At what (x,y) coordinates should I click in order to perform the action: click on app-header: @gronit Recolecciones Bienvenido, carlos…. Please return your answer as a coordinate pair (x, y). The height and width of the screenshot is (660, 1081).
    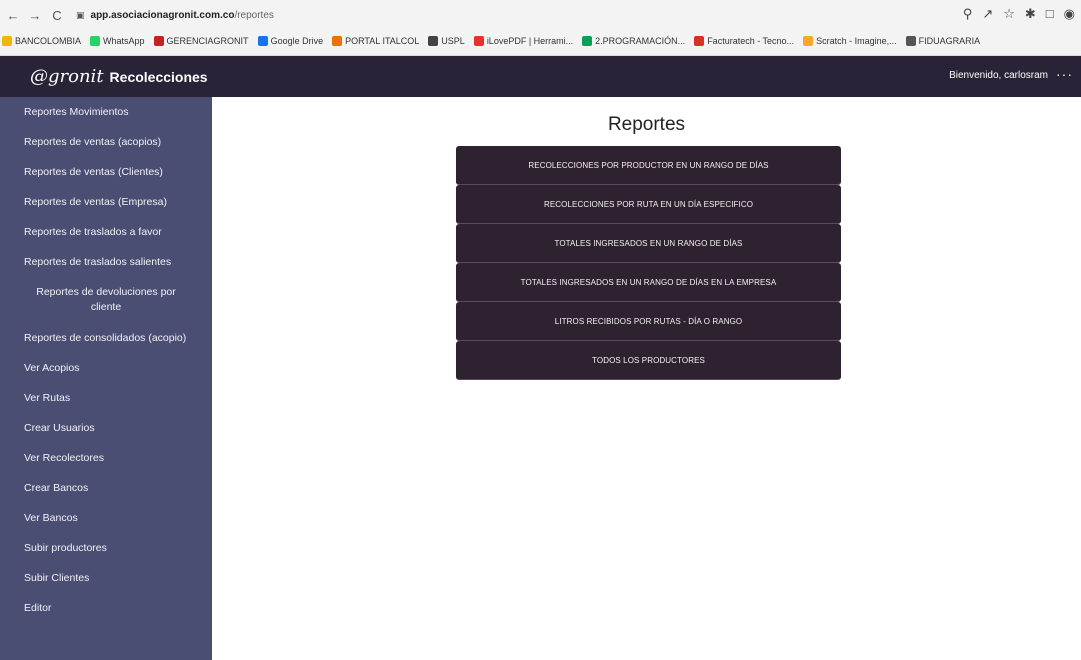
    Looking at the image, I should click on (540, 76).